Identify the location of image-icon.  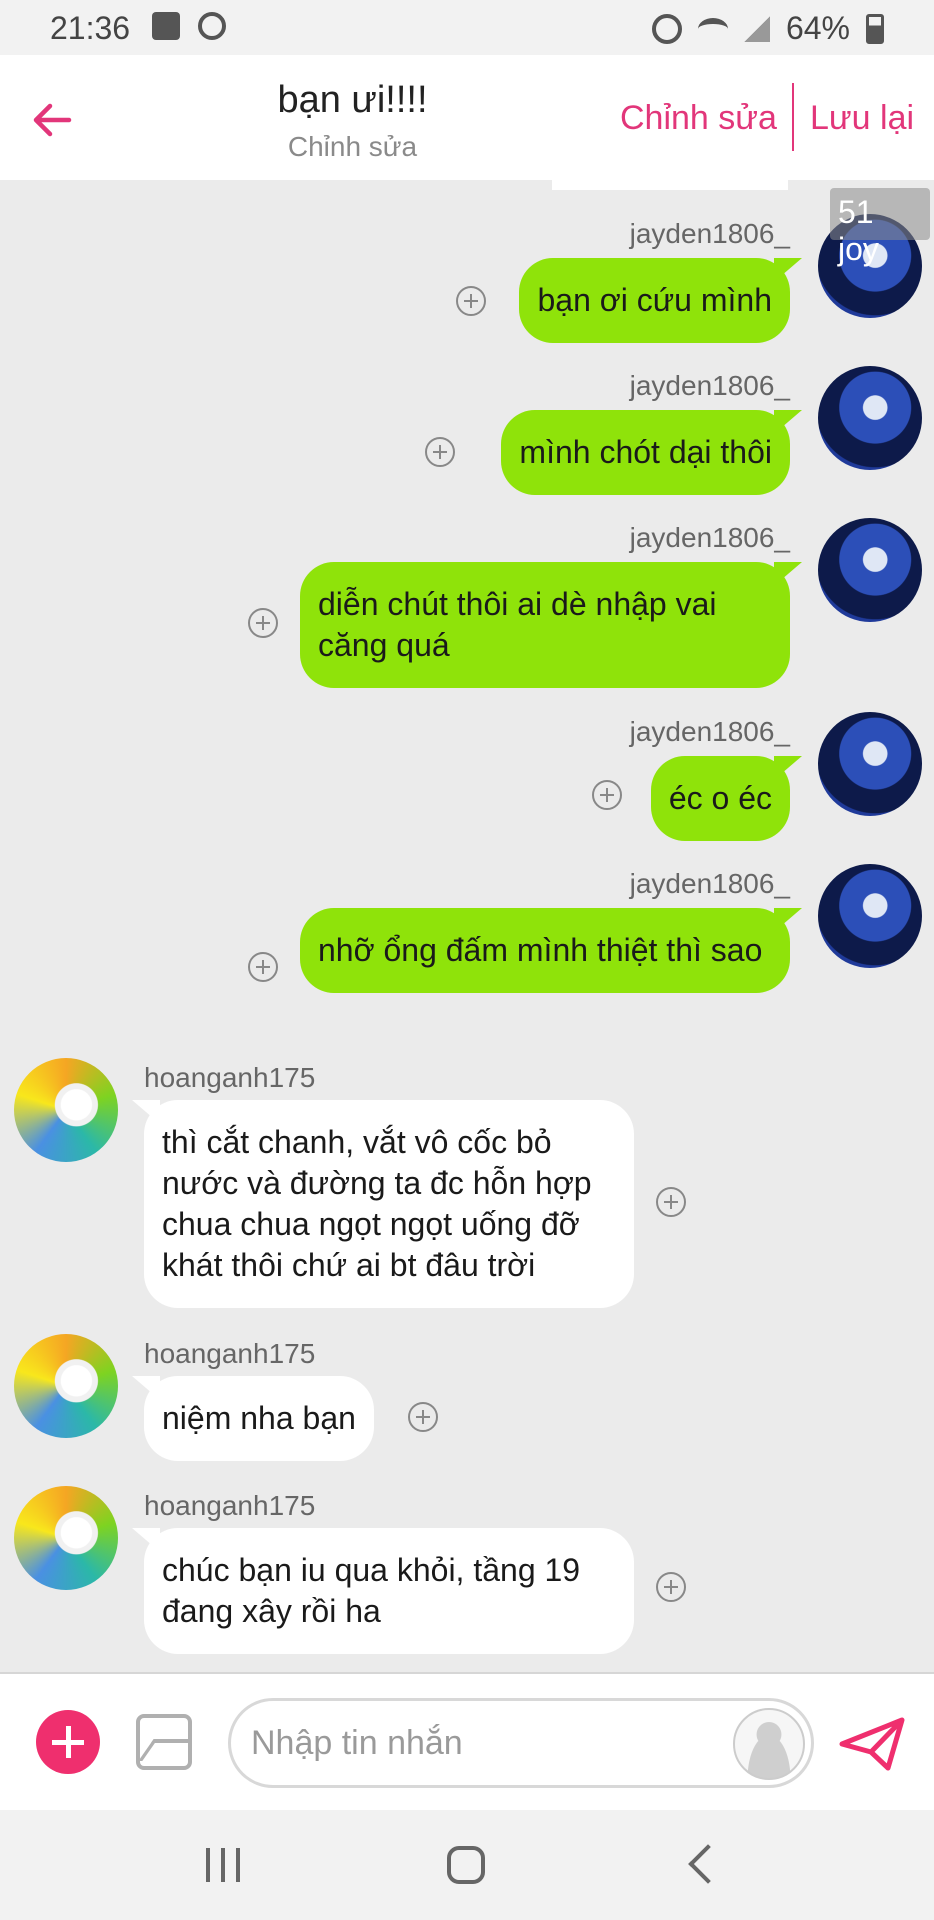
(166, 26).